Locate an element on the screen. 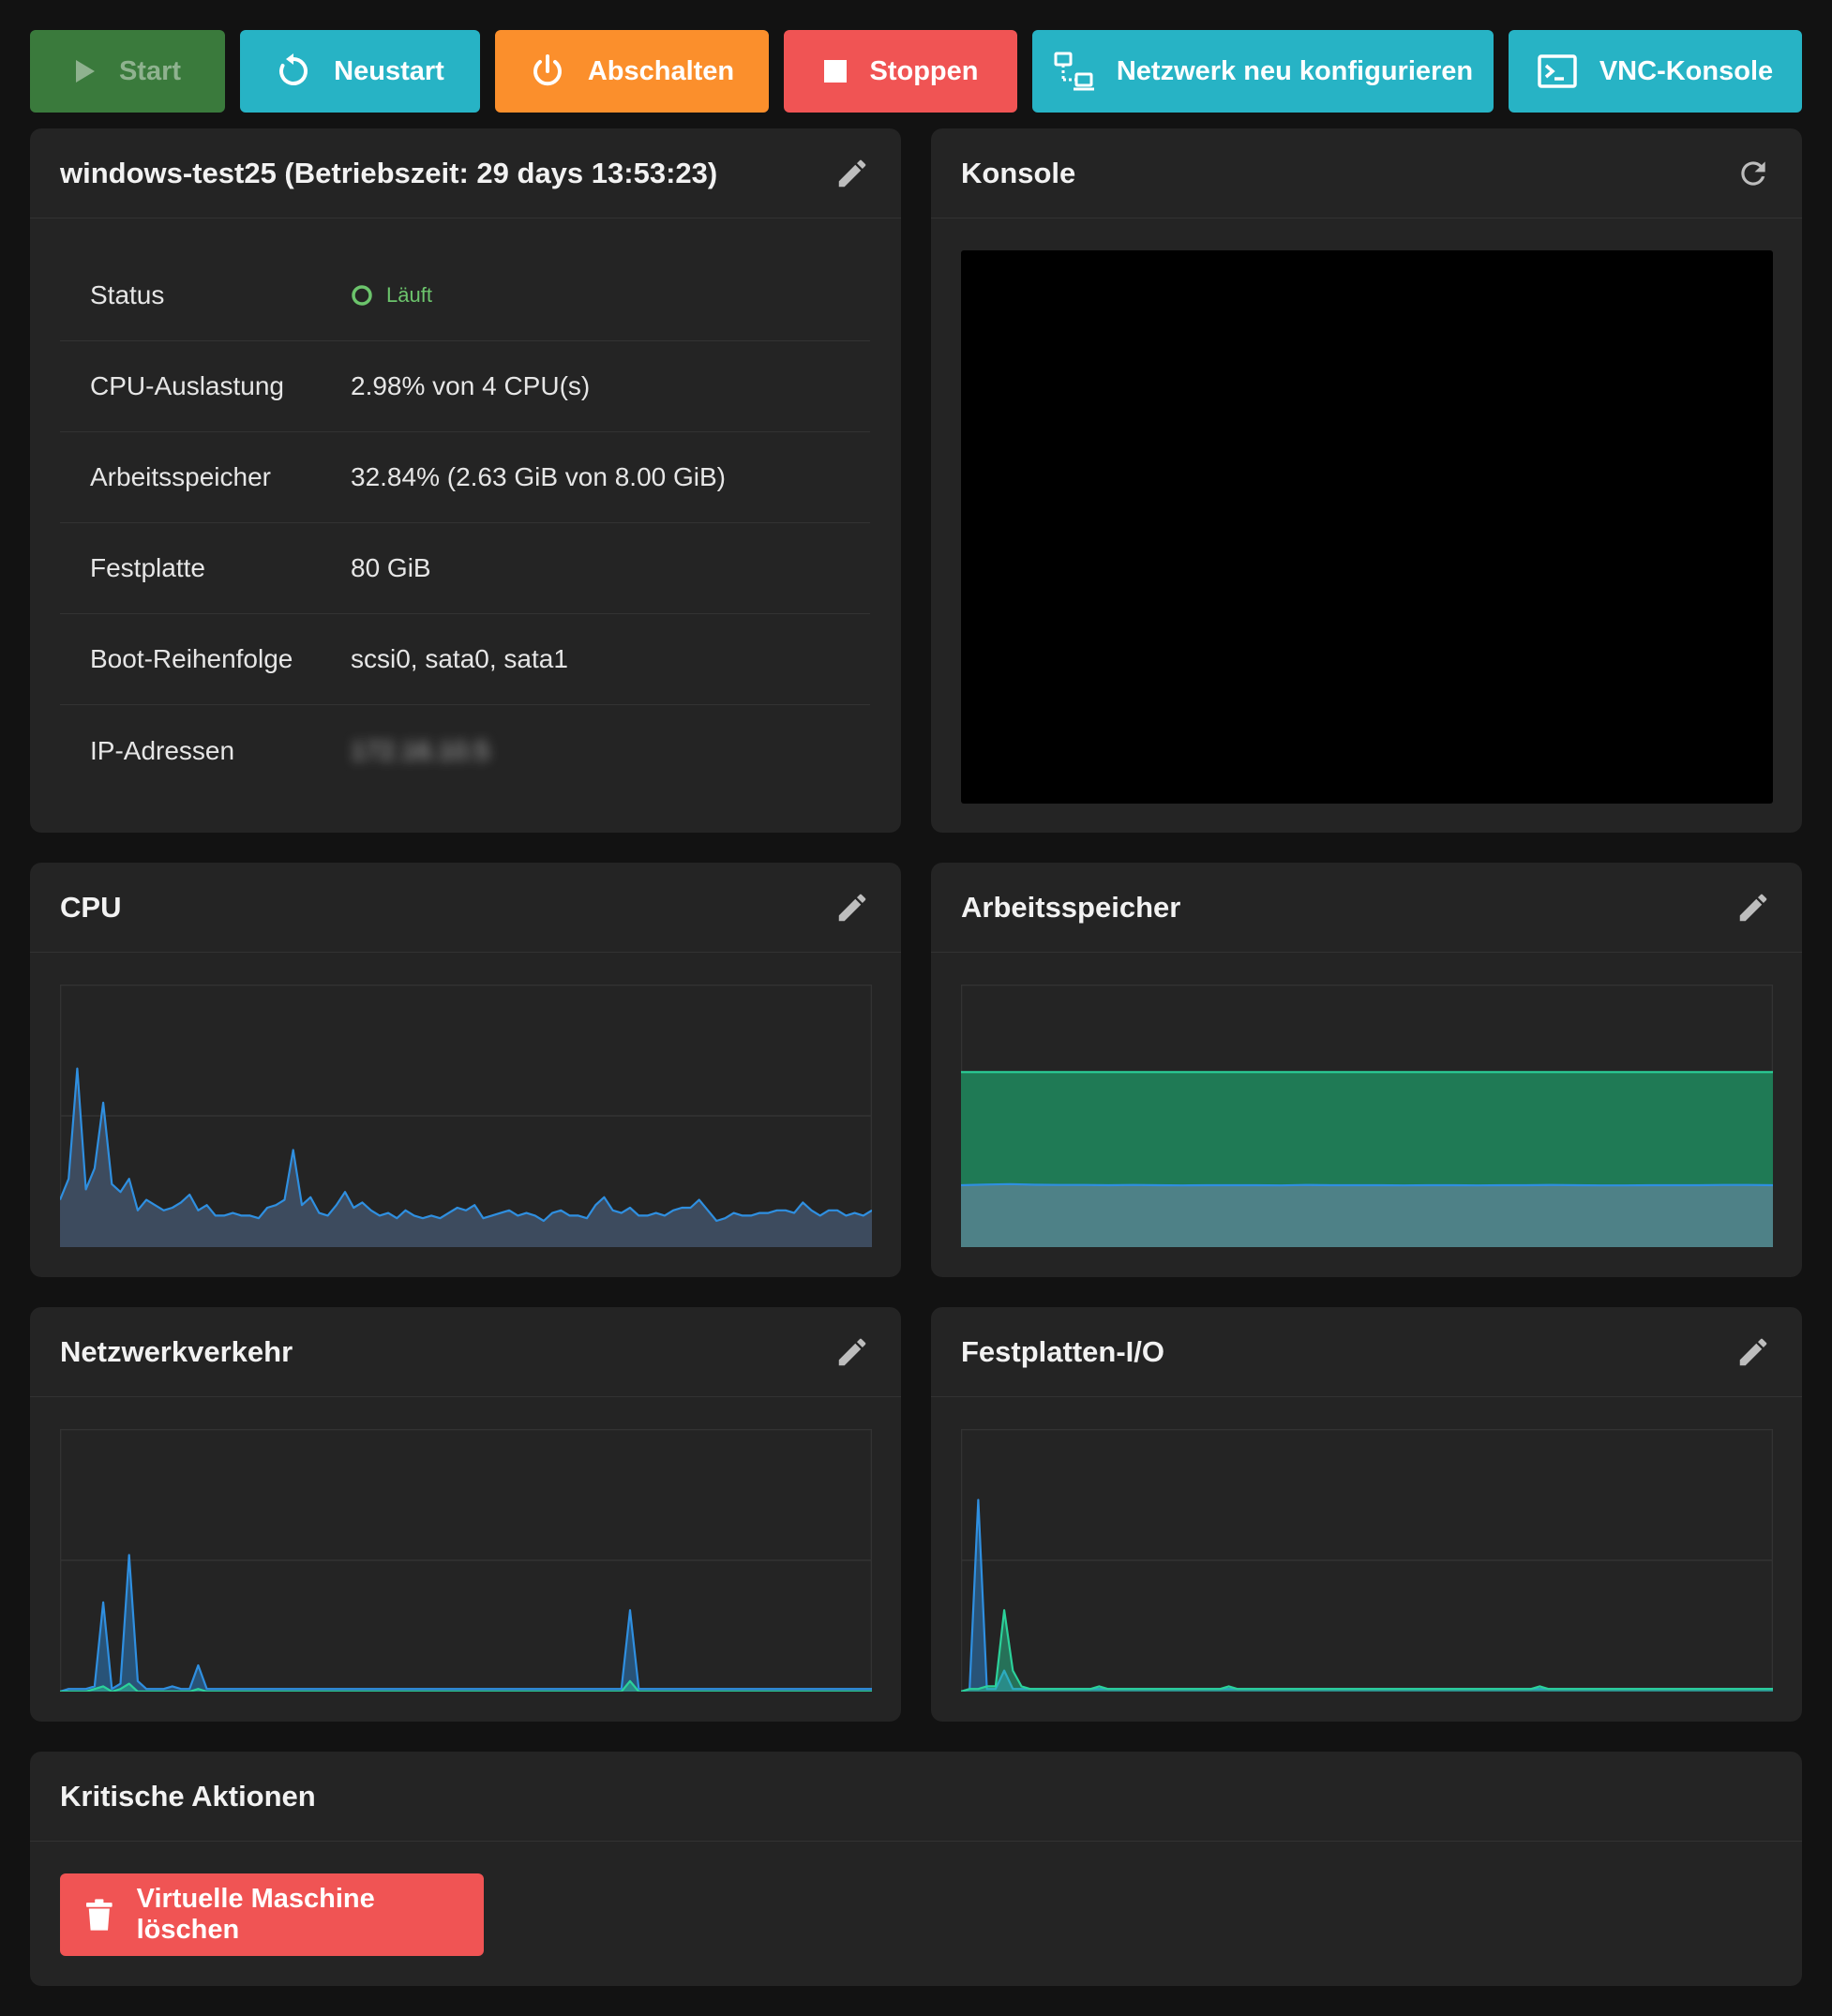  memory-chart-svg is located at coordinates (1367, 1116).